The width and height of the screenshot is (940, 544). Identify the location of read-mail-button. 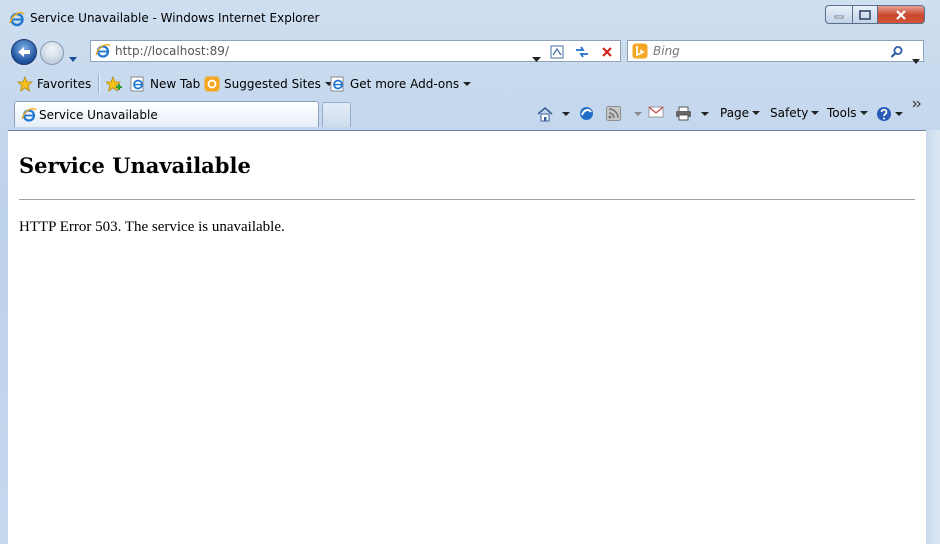
(656, 112).